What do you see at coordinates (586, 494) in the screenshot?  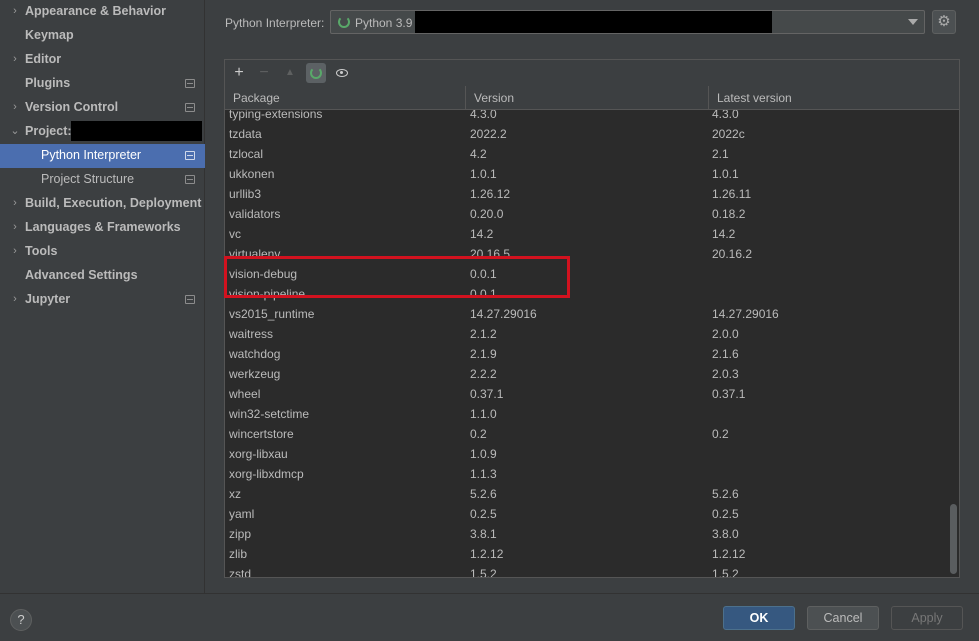 I see `table-row: xz 5.2.6 5.2.6` at bounding box center [586, 494].